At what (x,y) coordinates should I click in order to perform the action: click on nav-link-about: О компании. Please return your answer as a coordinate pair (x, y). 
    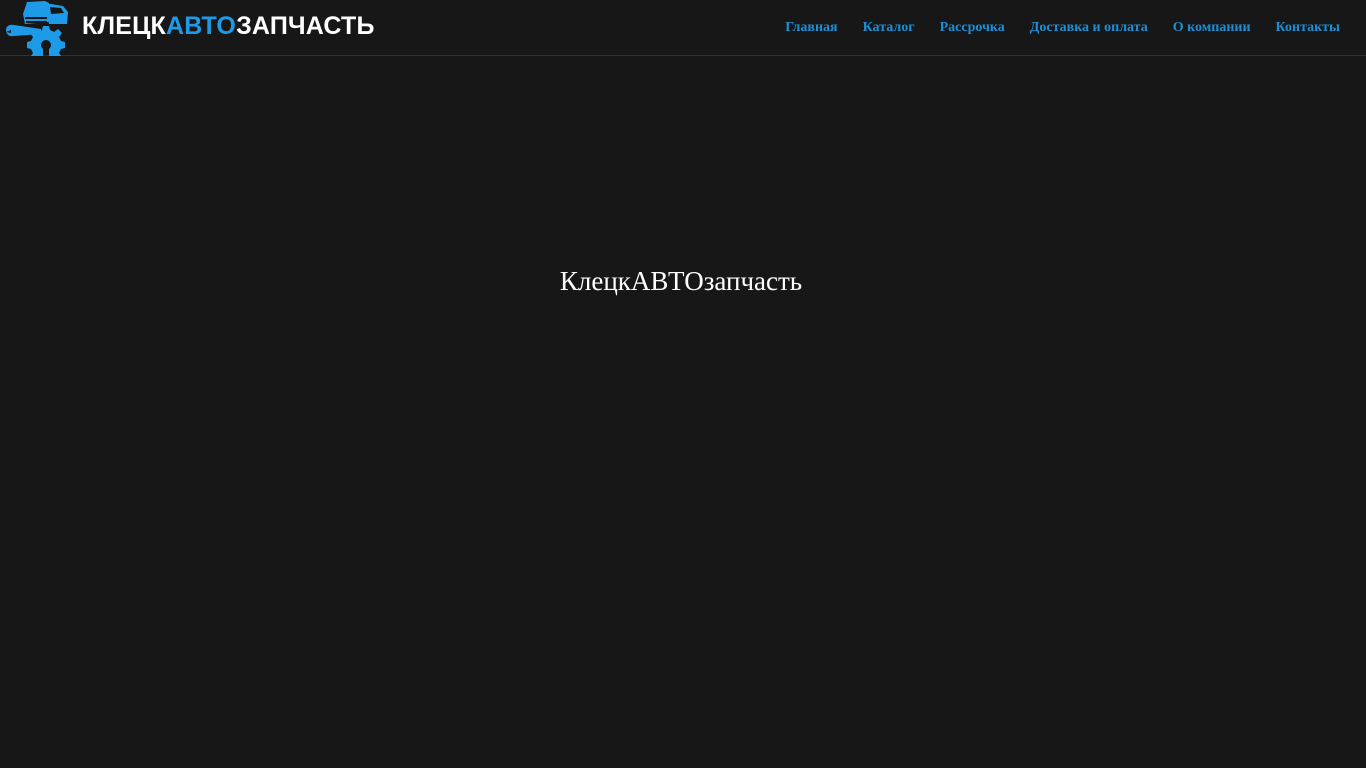
    Looking at the image, I should click on (1212, 28).